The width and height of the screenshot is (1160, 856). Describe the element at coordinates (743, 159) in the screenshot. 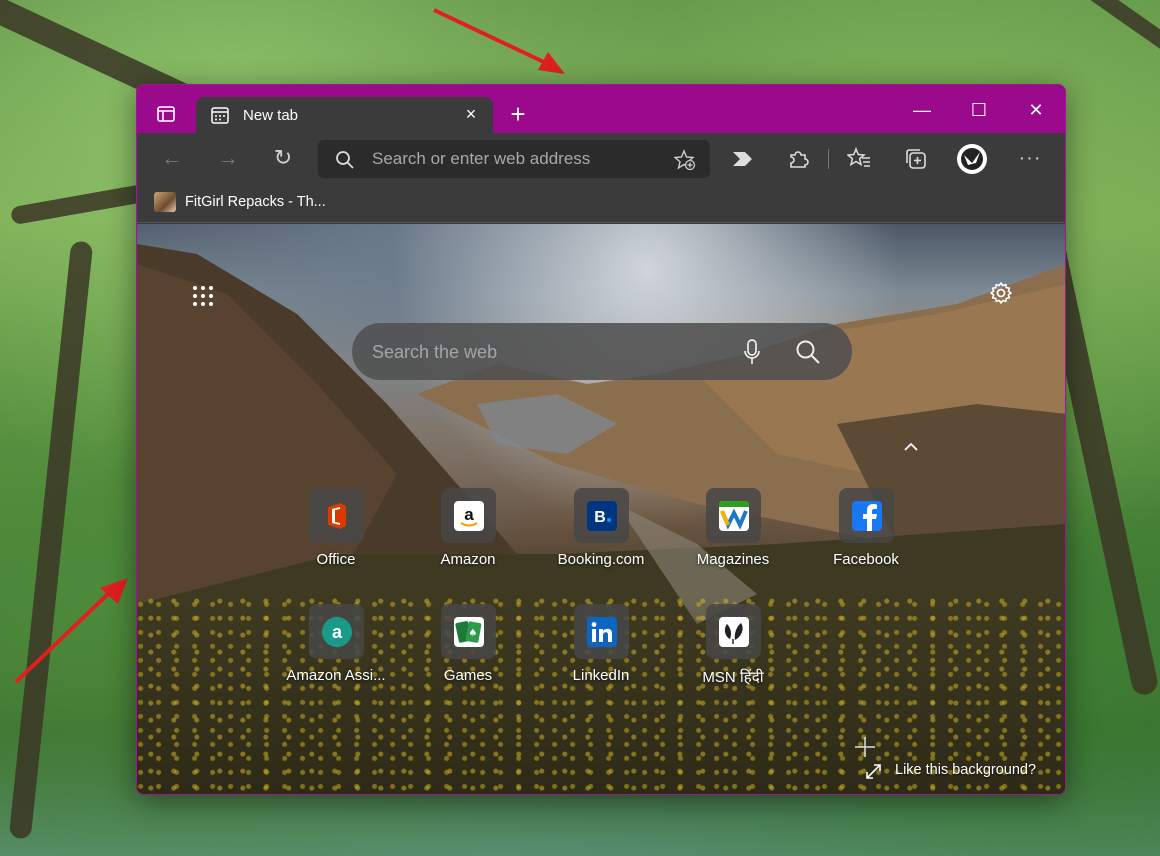

I see `extension-arrow-icon` at that location.